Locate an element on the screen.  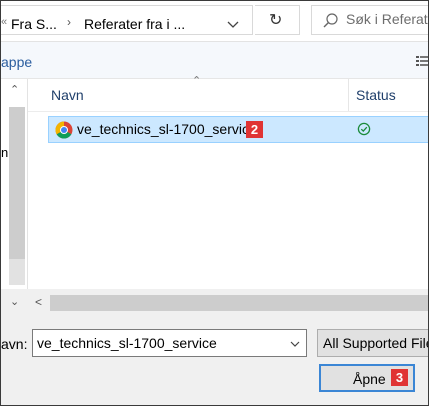
open-button: Åpne 3 is located at coordinates (367, 378).